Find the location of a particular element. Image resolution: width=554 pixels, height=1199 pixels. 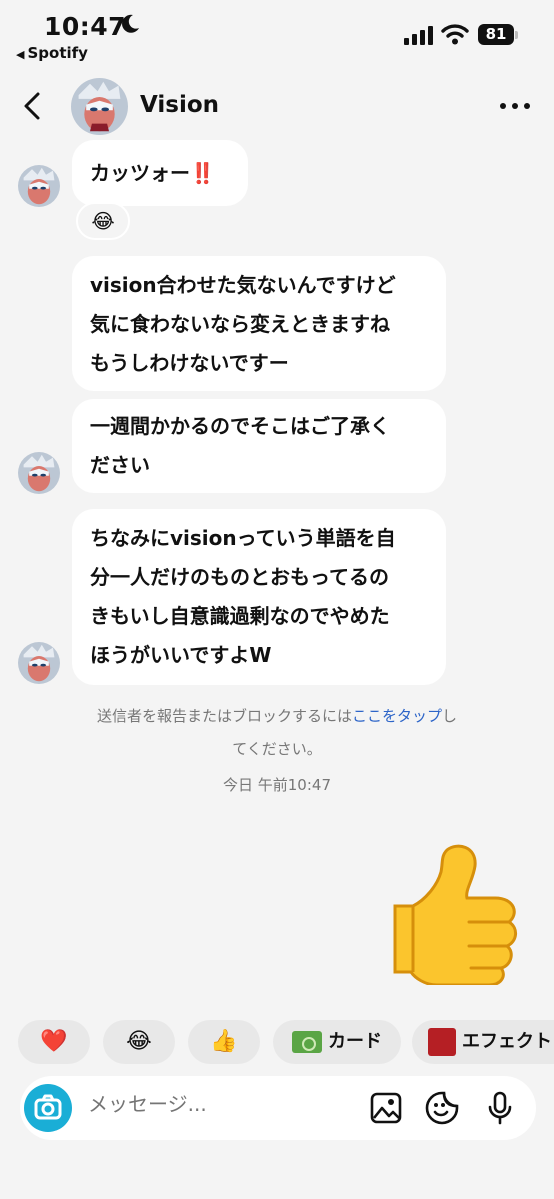

wifi-icon is located at coordinates (455, 34).